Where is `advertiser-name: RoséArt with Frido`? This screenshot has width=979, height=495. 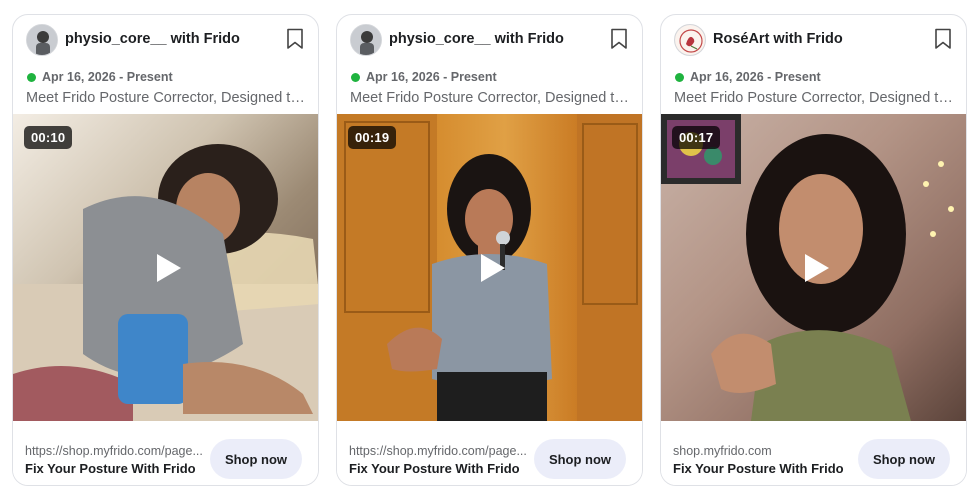 advertiser-name: RoséArt with Frido is located at coordinates (778, 39).